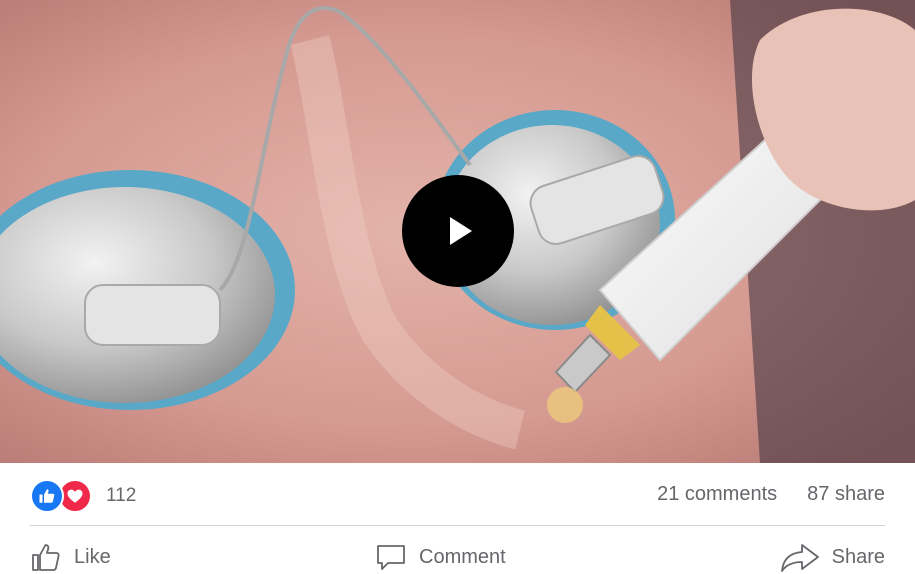 The image size is (915, 574). What do you see at coordinates (70, 557) in the screenshot?
I see `like-button: Like` at bounding box center [70, 557].